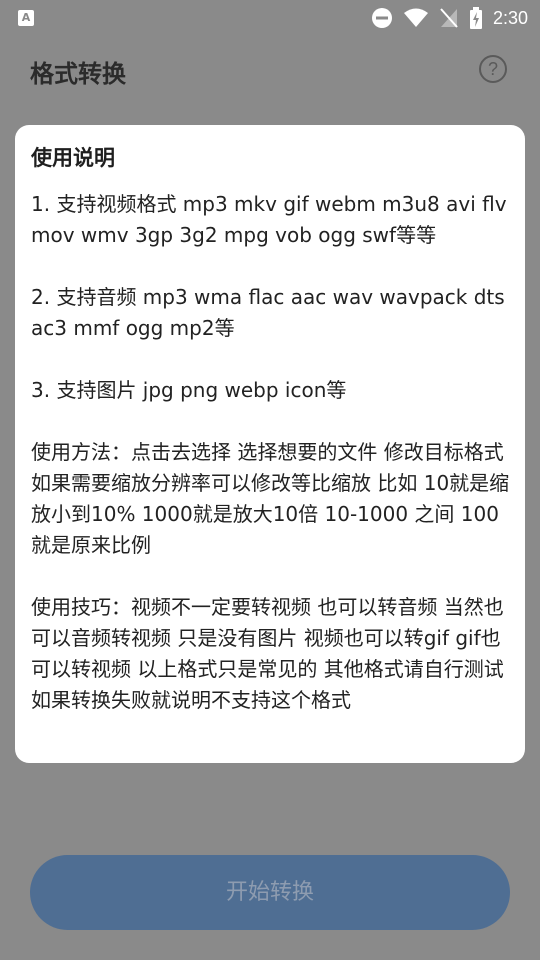 Image resolution: width=540 pixels, height=960 pixels. I want to click on status-bar: A 2:30, so click(270, 18).